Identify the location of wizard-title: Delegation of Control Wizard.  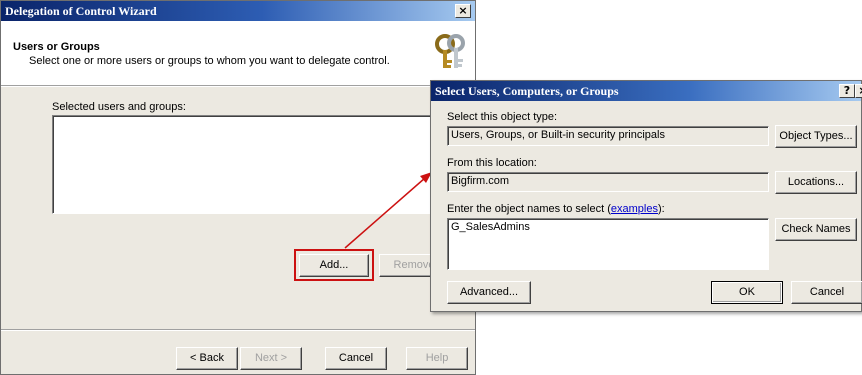
(81, 11).